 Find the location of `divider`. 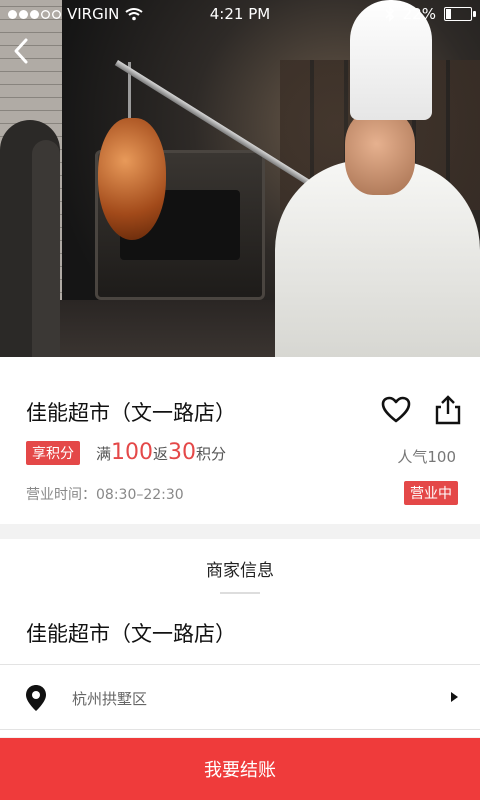

divider is located at coordinates (240, 729).